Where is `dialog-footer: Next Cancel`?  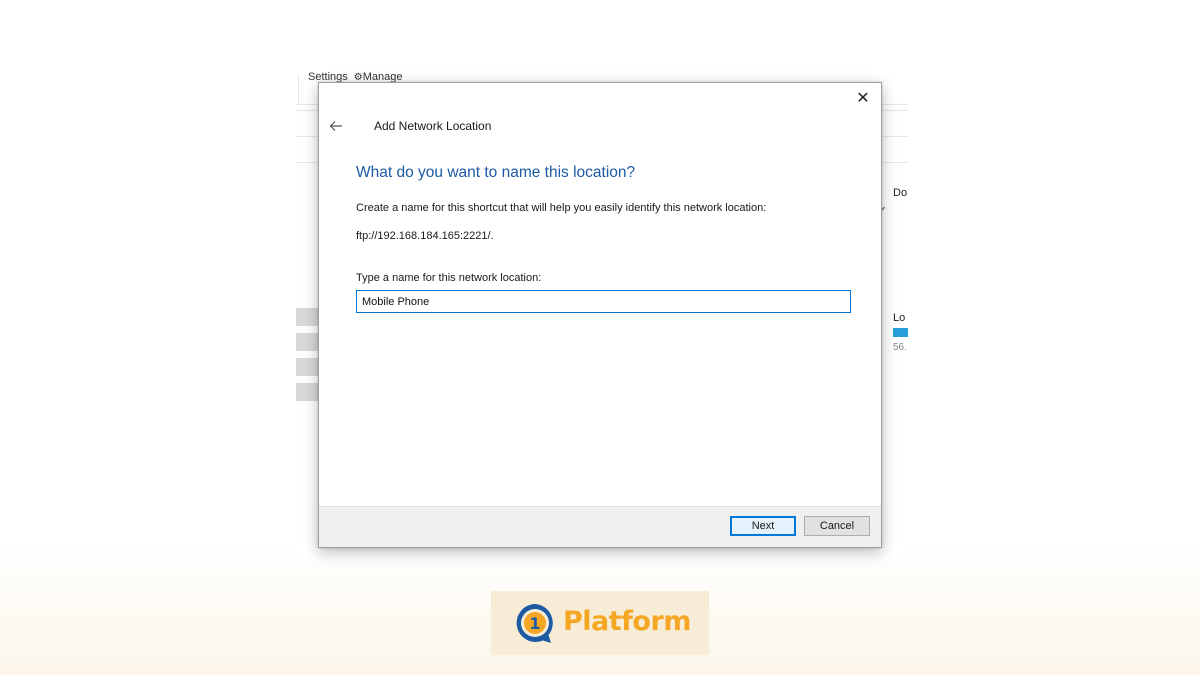 dialog-footer: Next Cancel is located at coordinates (600, 526).